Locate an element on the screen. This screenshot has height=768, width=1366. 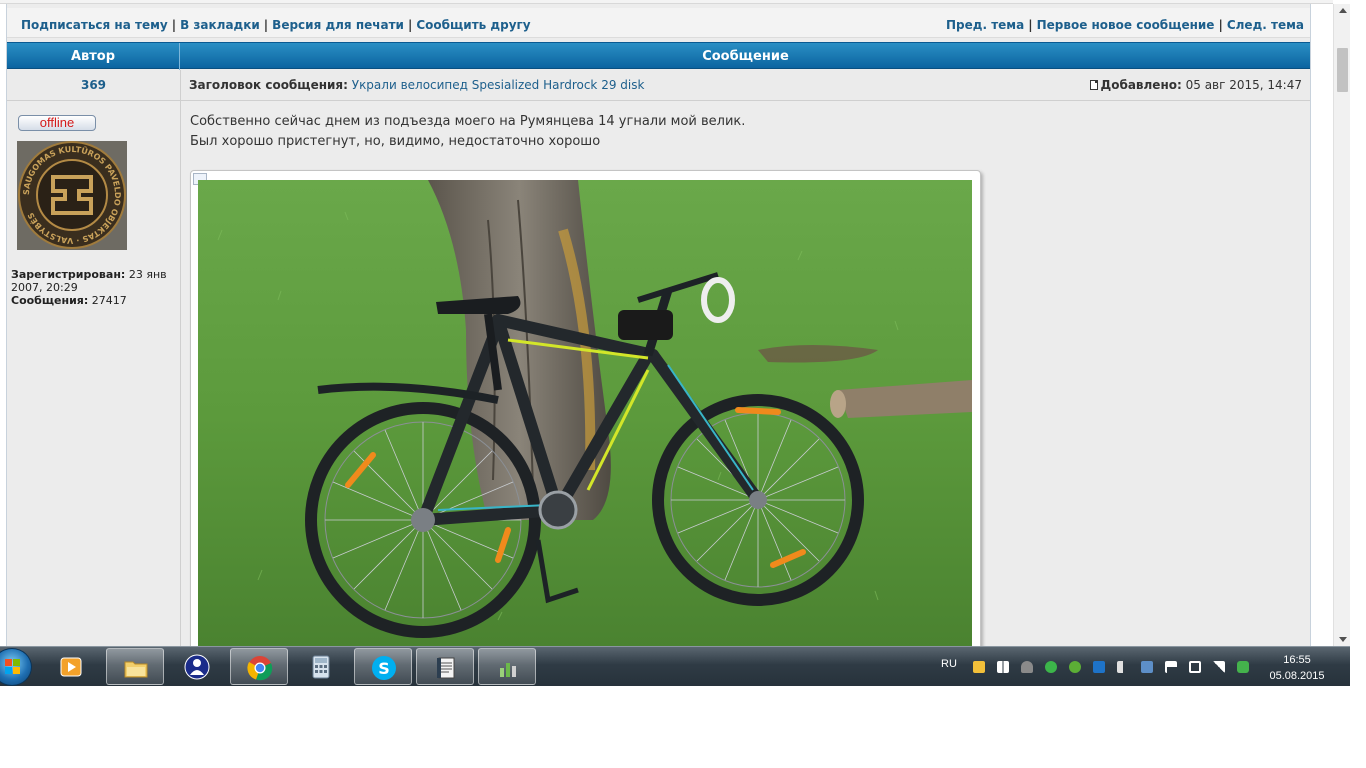
post-document-icon is located at coordinates (1093, 85).